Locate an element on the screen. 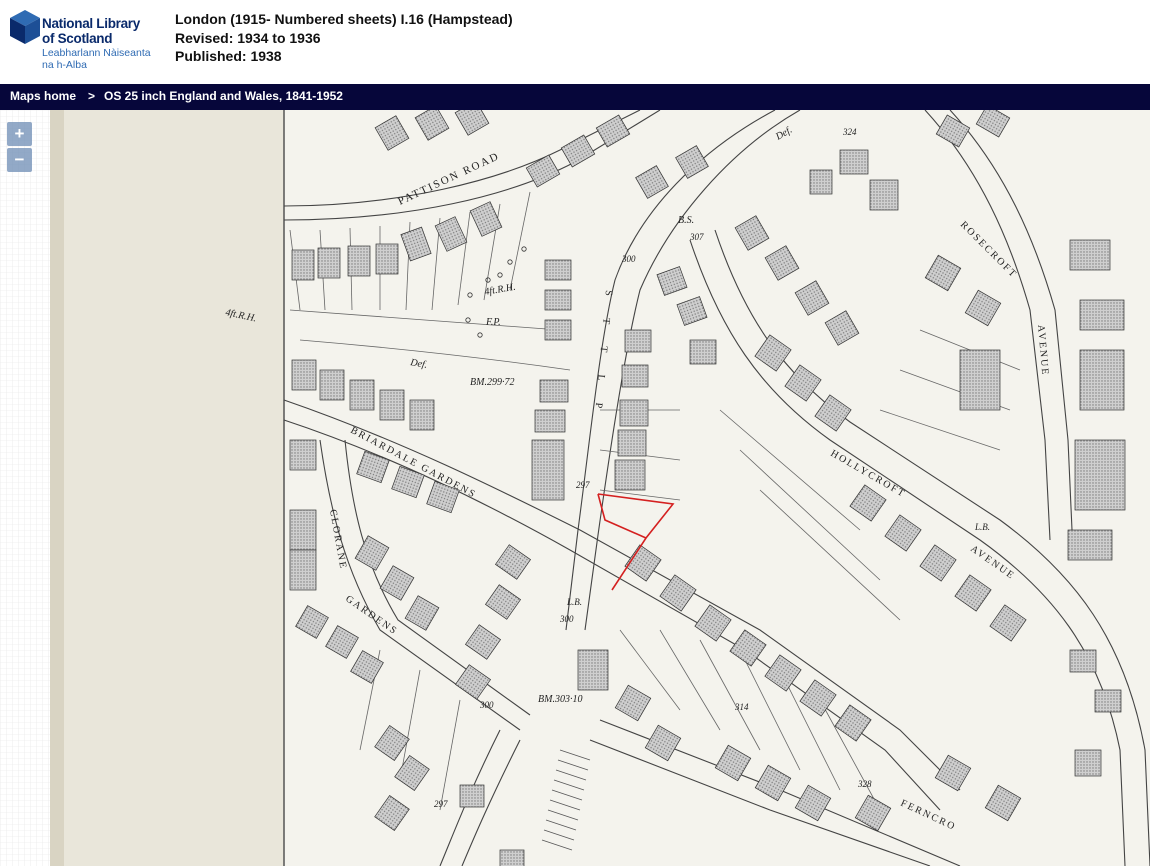  label-300a: 300 is located at coordinates (628, 259).